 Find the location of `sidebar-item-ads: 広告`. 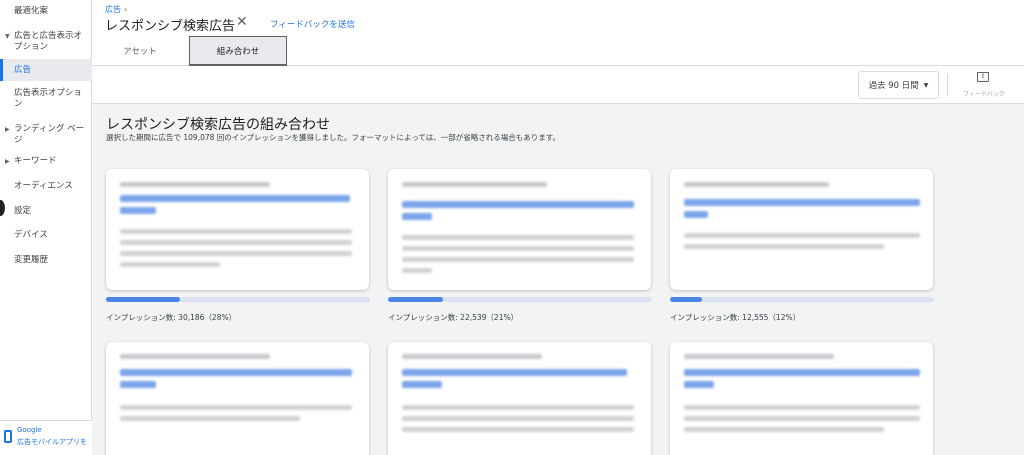

sidebar-item-ads: 広告 is located at coordinates (46, 70).